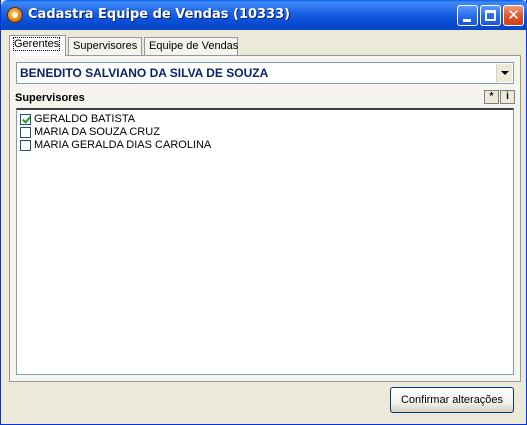  I want to click on list-item-label: MARIA DA SOUZA CRUZ, so click(97, 132).